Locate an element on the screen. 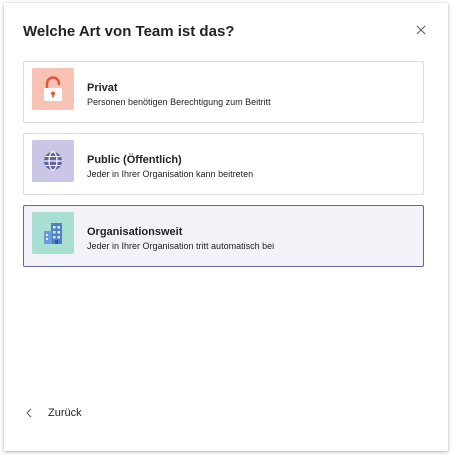 This screenshot has height=467, width=463. back-button: Zurück is located at coordinates (54, 413).